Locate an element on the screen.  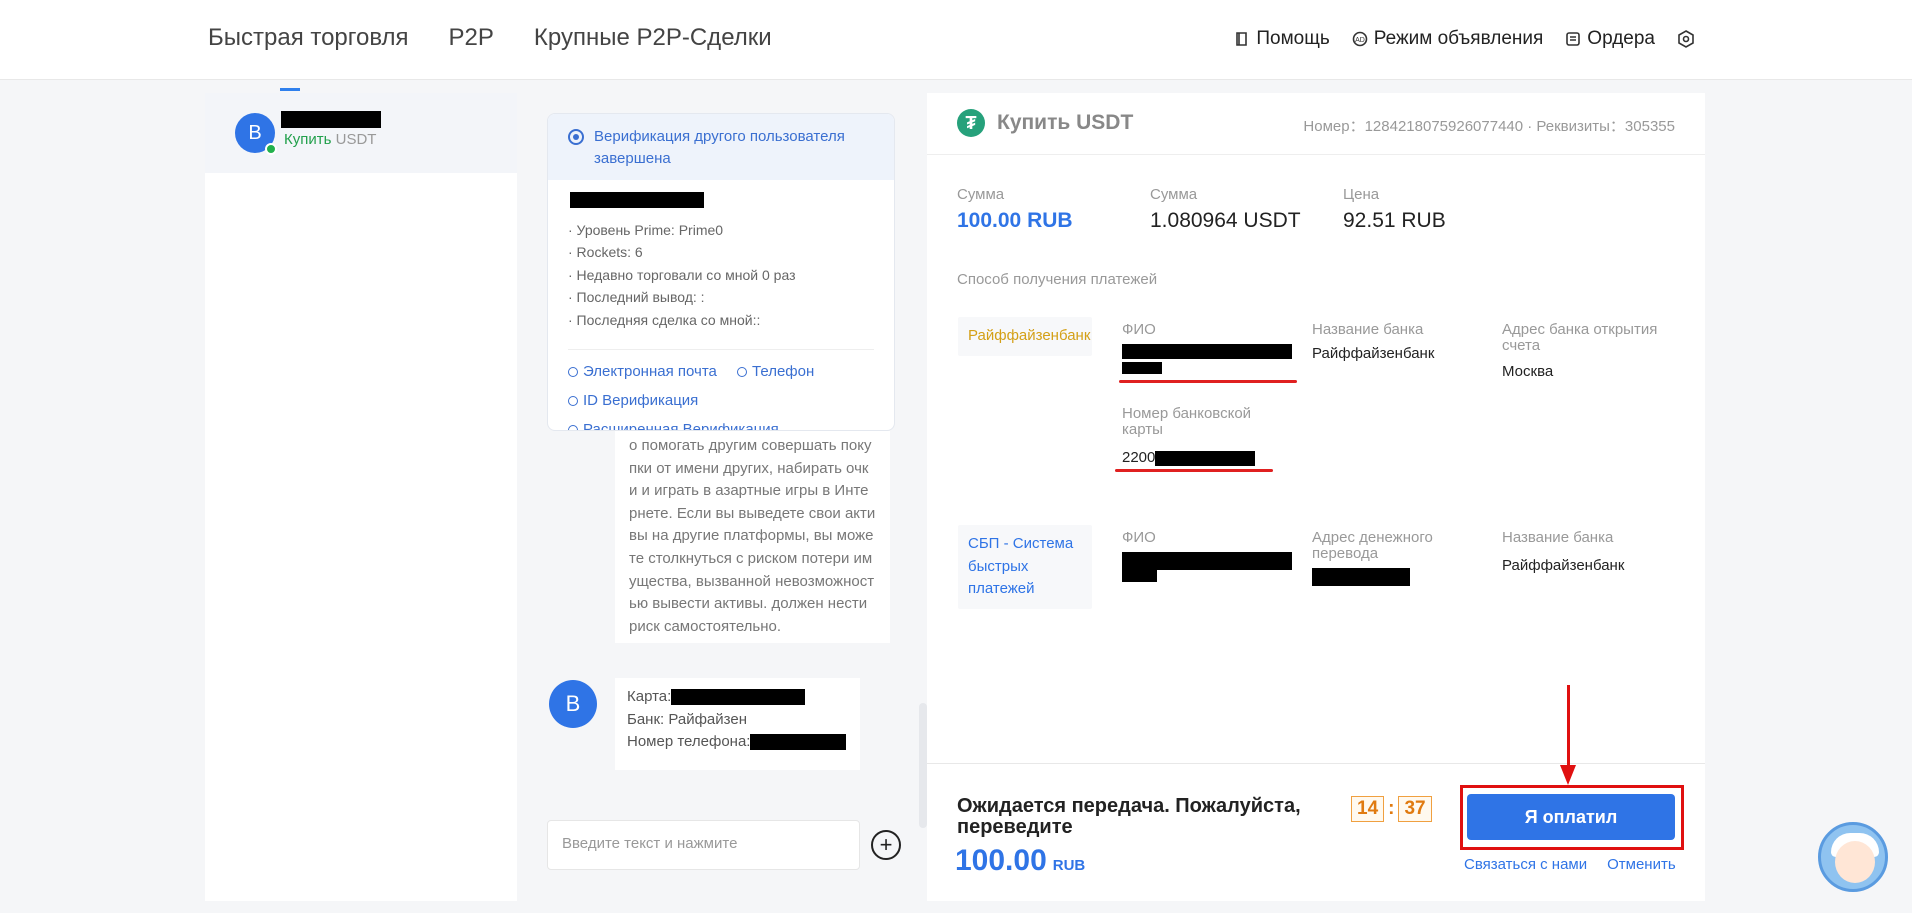
summary-crypto: Сумма 1.080964 USDT is located at coordinates (1246, 209).